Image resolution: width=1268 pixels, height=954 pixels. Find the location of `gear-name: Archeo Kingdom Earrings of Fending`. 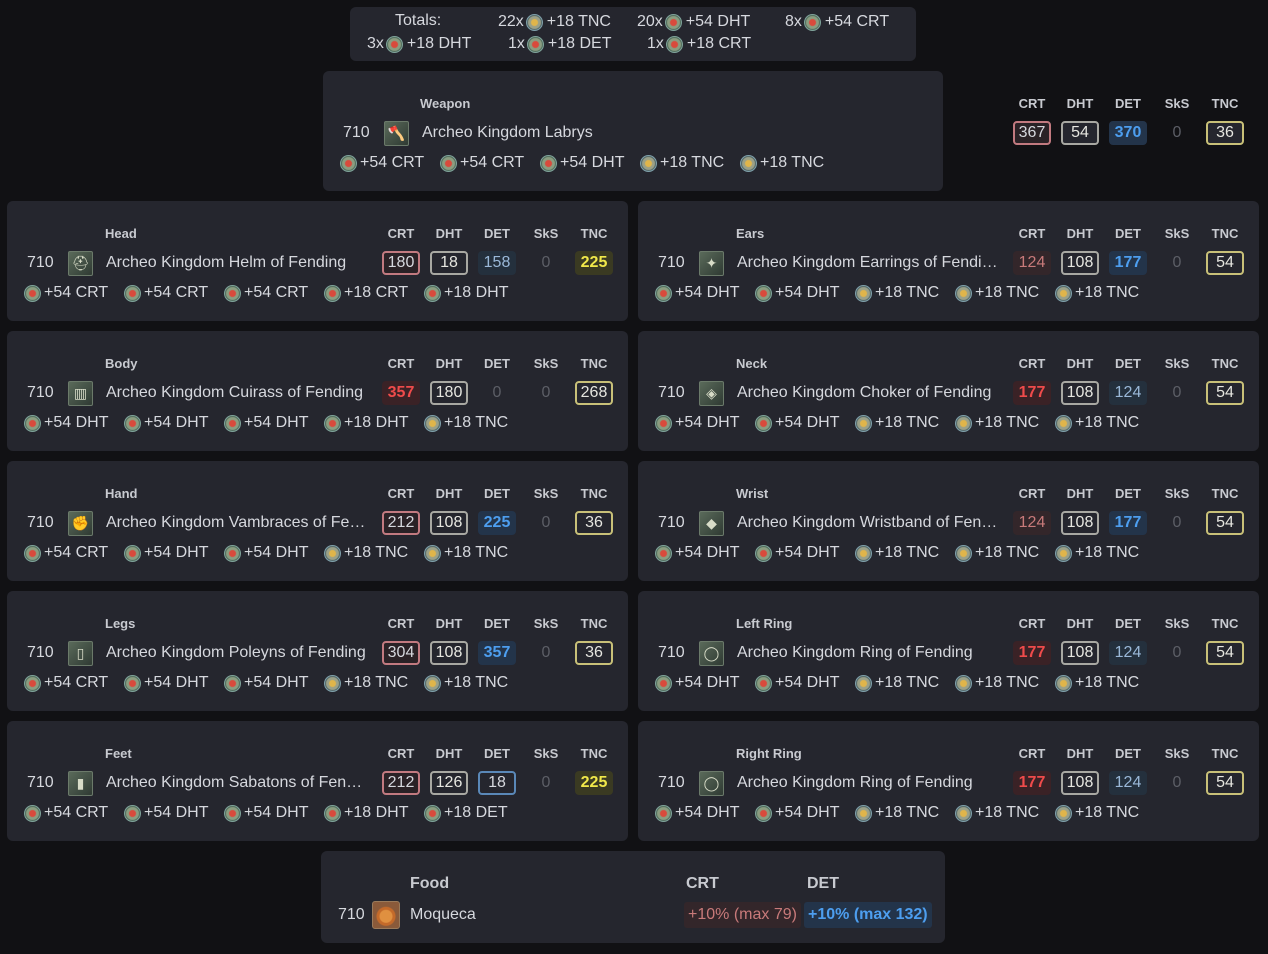

gear-name: Archeo Kingdom Earrings of Fending is located at coordinates (868, 263).